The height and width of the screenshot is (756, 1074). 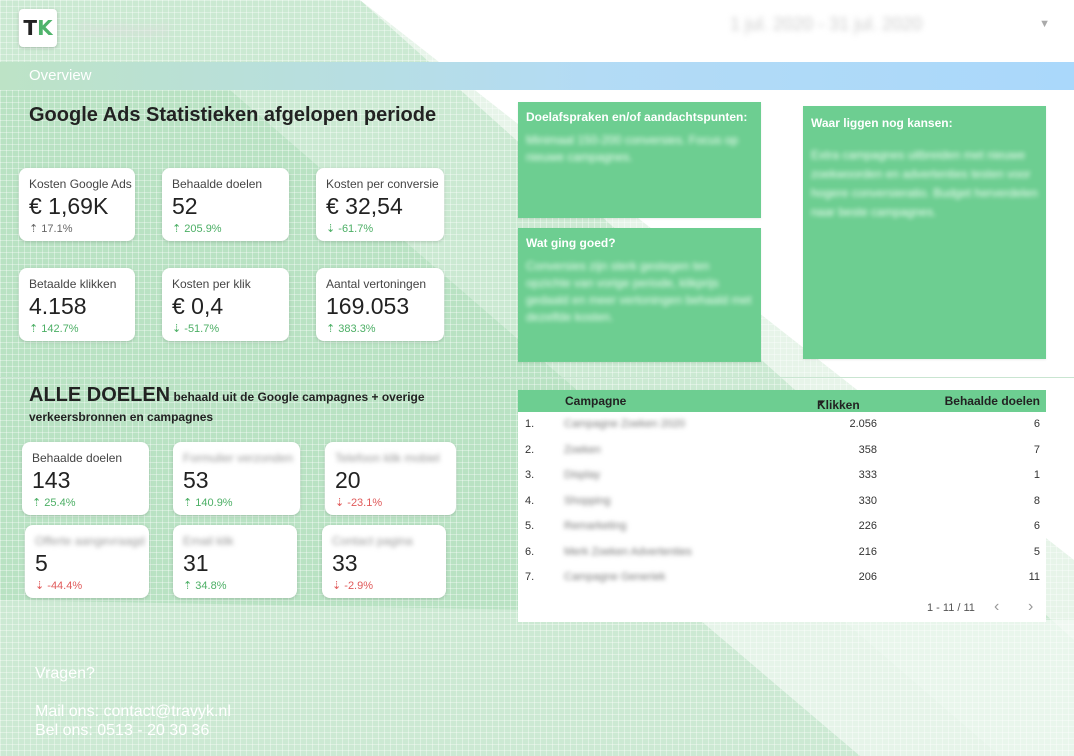 I want to click on row-index: 4., so click(x=530, y=500).